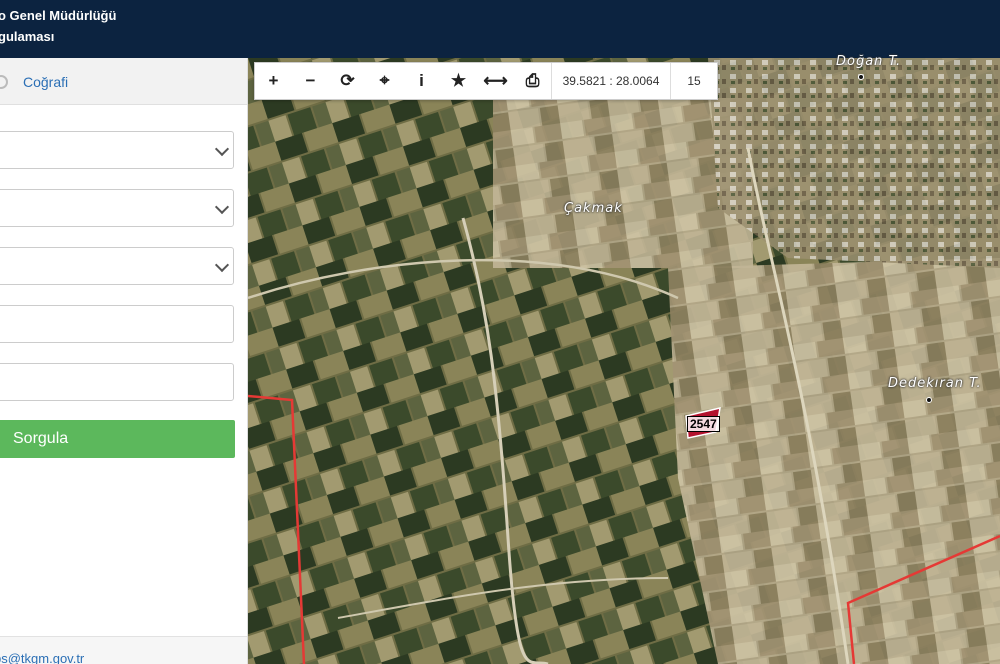 This screenshot has height=664, width=1000. I want to click on zoom-in-icon: +, so click(273, 81).